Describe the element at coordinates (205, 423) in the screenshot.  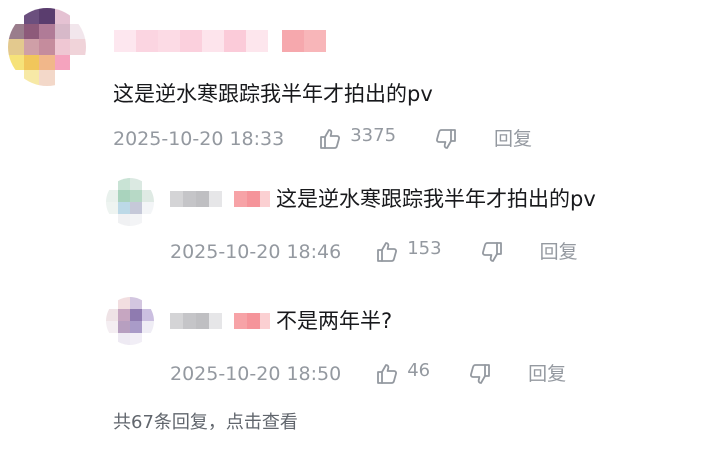
I see `view-more-replies-link: 共67条回复，点击查看` at that location.